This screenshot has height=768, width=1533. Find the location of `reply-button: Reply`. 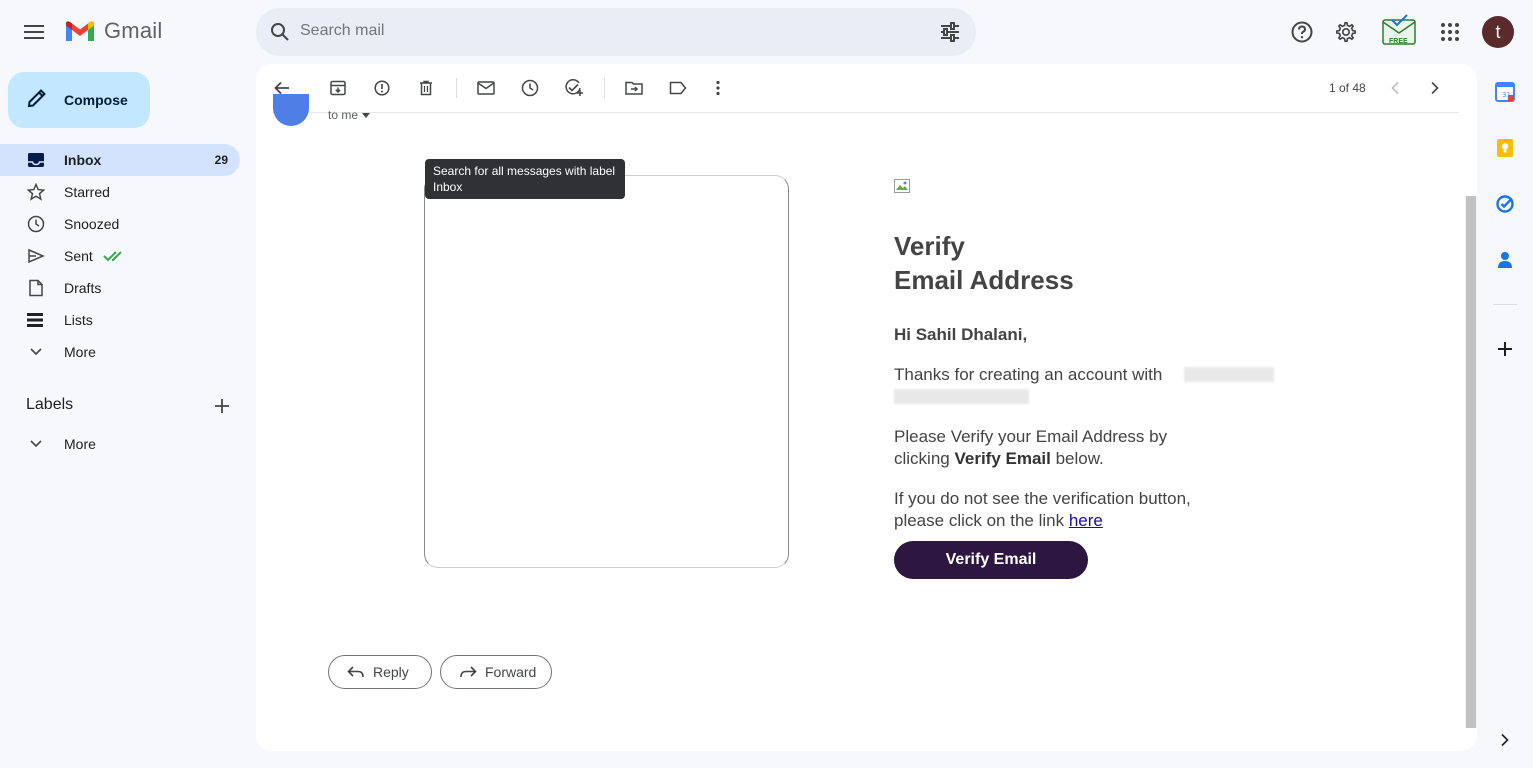

reply-button: Reply is located at coordinates (380, 672).